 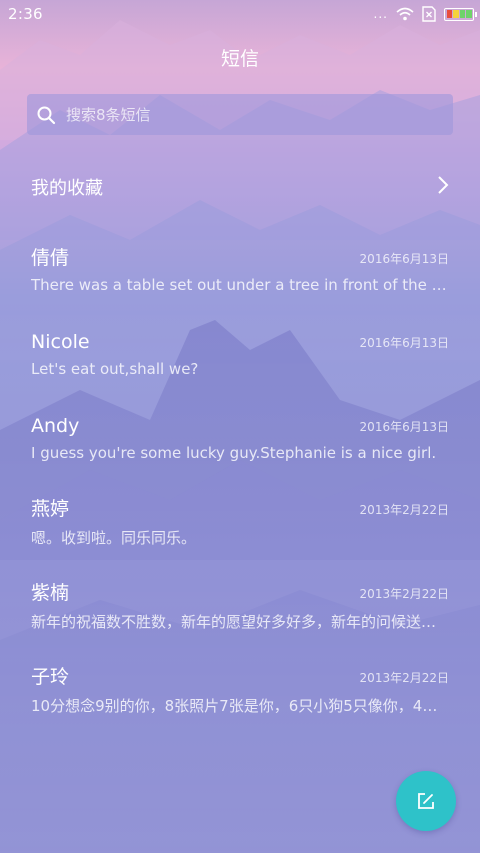 I want to click on message-preview: 新年的祝福数不胜数，新年的愿望好多好多，新年的问候送给你, so click(x=240, y=622).